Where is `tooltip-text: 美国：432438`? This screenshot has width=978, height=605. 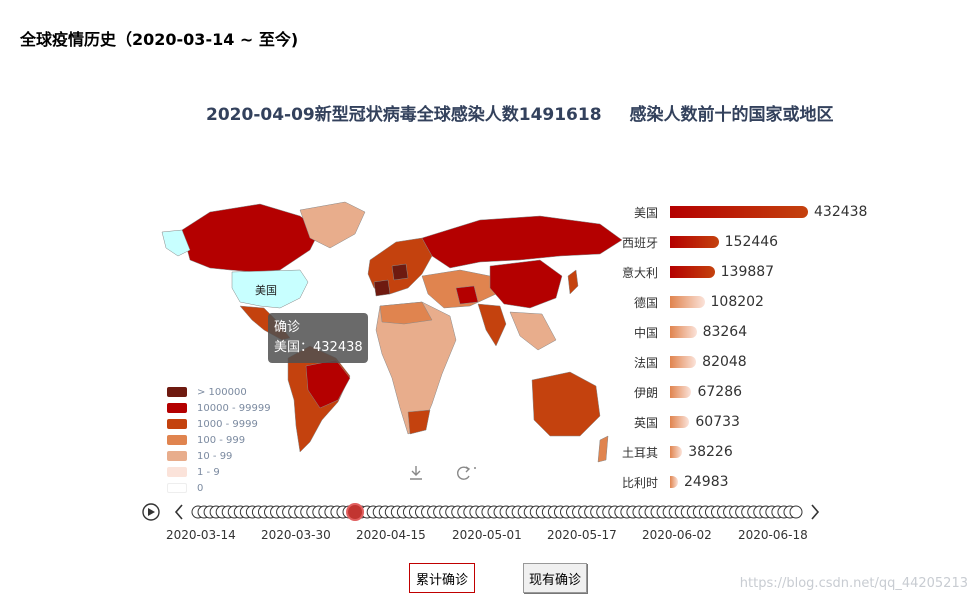 tooltip-text: 美国：432438 is located at coordinates (318, 347).